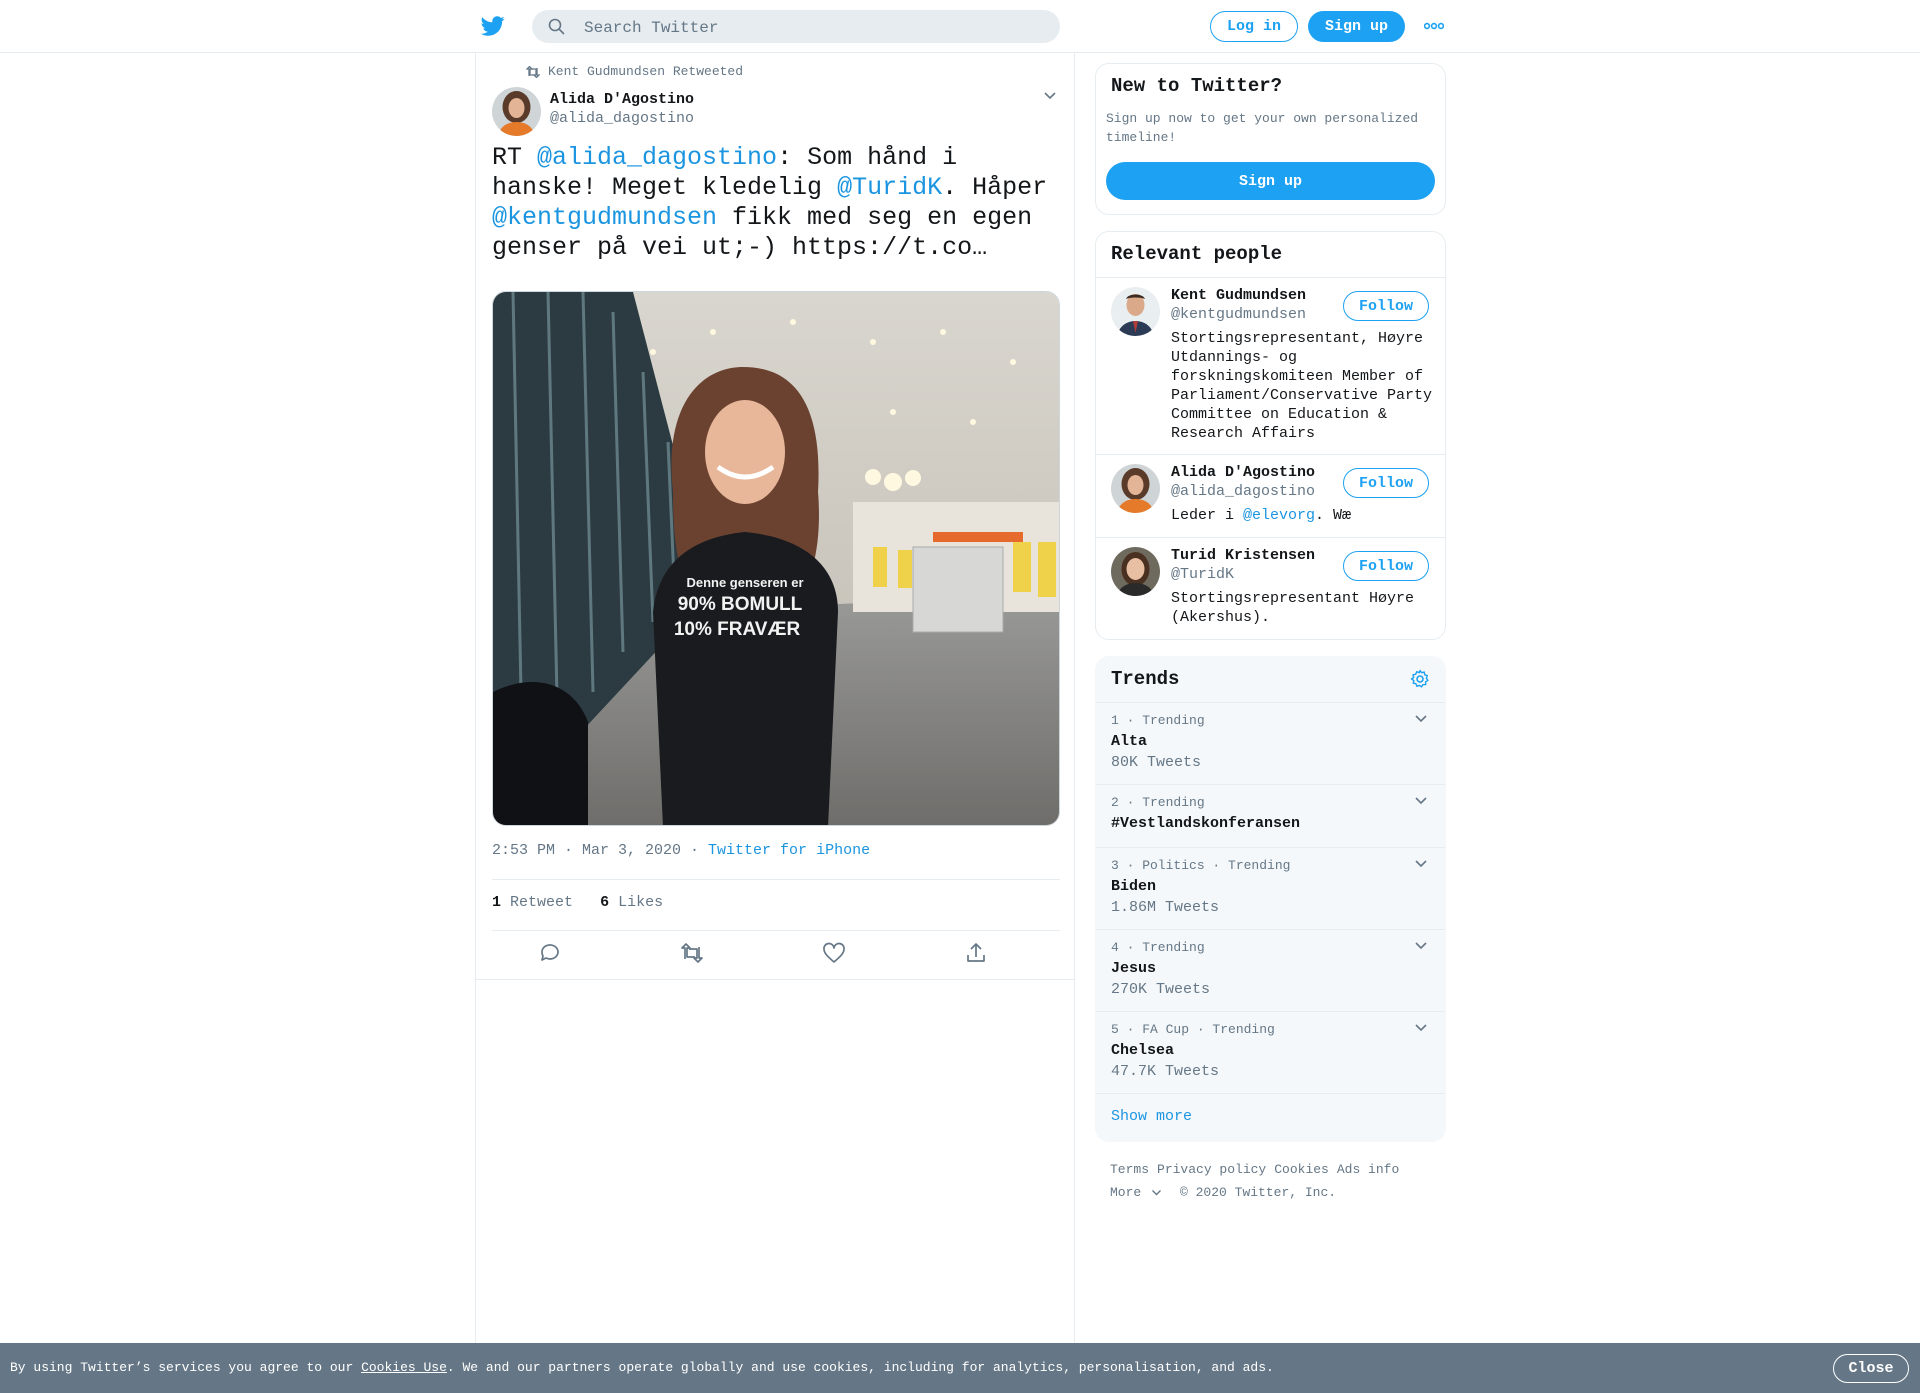 Image resolution: width=1920 pixels, height=1393 pixels. I want to click on cookie-close-button: Close, so click(1871, 1368).